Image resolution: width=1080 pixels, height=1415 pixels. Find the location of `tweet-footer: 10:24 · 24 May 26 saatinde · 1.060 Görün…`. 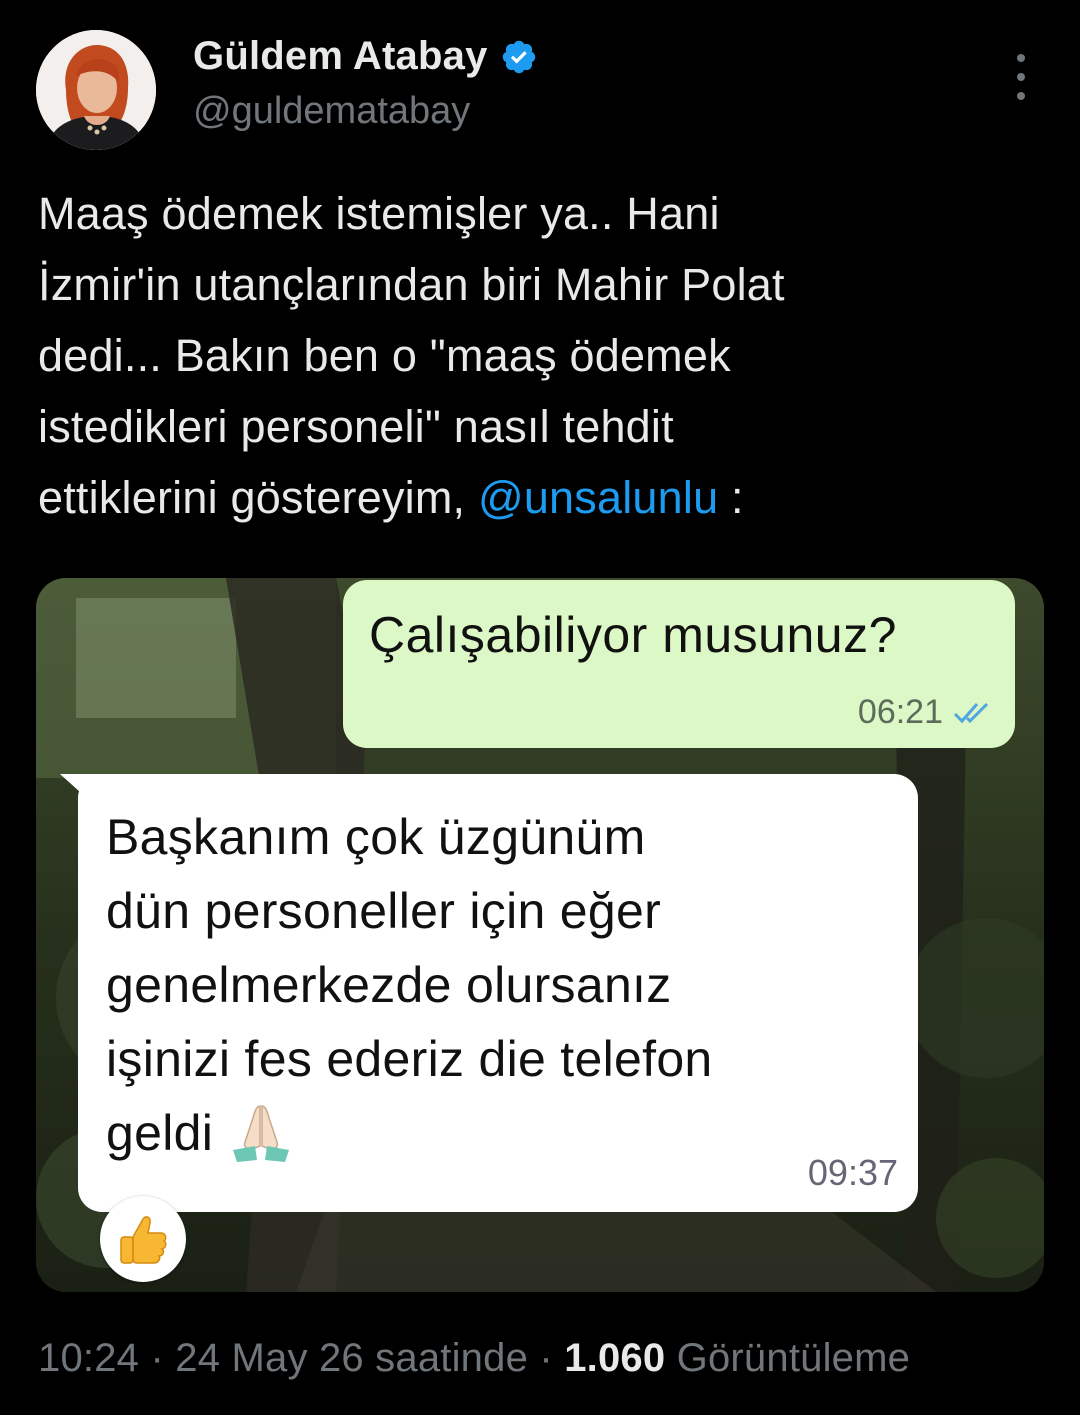

tweet-footer: 10:24 · 24 May 26 saatinde · 1.060 Görün… is located at coordinates (474, 1358).